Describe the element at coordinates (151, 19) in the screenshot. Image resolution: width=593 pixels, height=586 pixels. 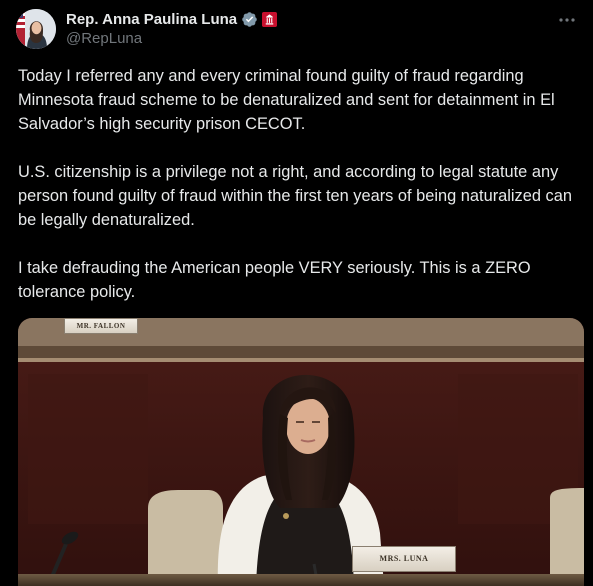
I see `display-name: Rep. Anna Paulina Luna` at that location.